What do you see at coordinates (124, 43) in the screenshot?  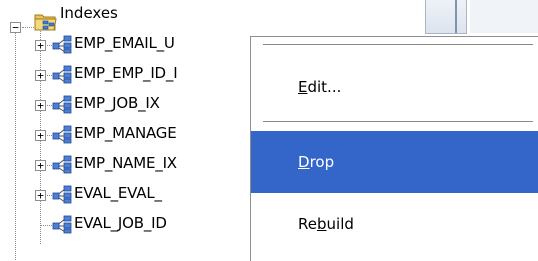 I see `tree-item-label: EMP_EMAIL_U` at bounding box center [124, 43].